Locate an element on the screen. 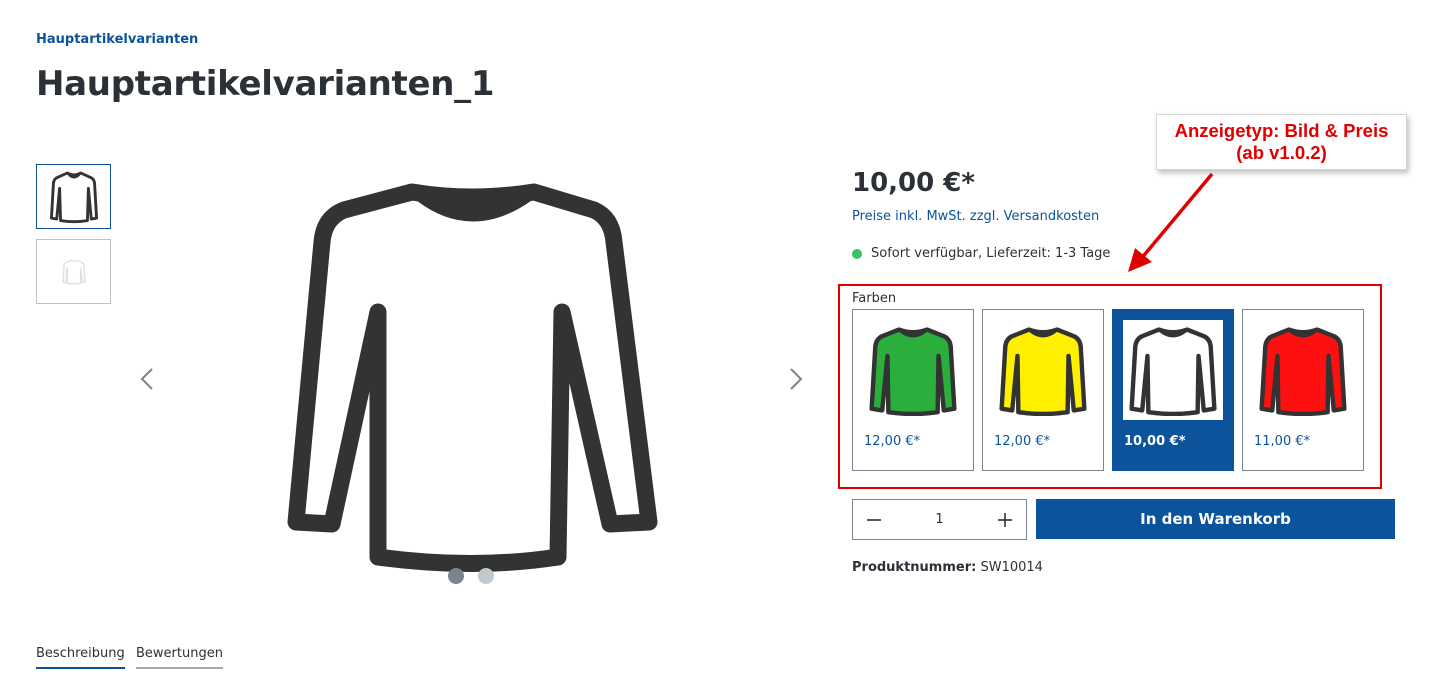 The width and height of the screenshot is (1447, 697). product-number-label: Produktnummer: is located at coordinates (914, 567).